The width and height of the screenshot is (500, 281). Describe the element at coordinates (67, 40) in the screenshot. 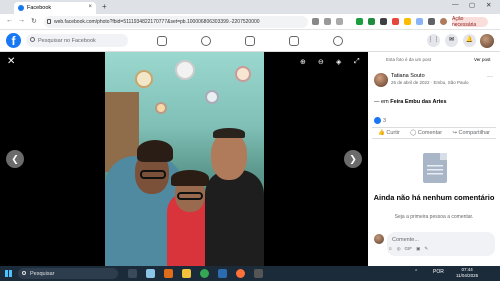

I see `search-placeholder: Pesquisar no Facebook` at that location.